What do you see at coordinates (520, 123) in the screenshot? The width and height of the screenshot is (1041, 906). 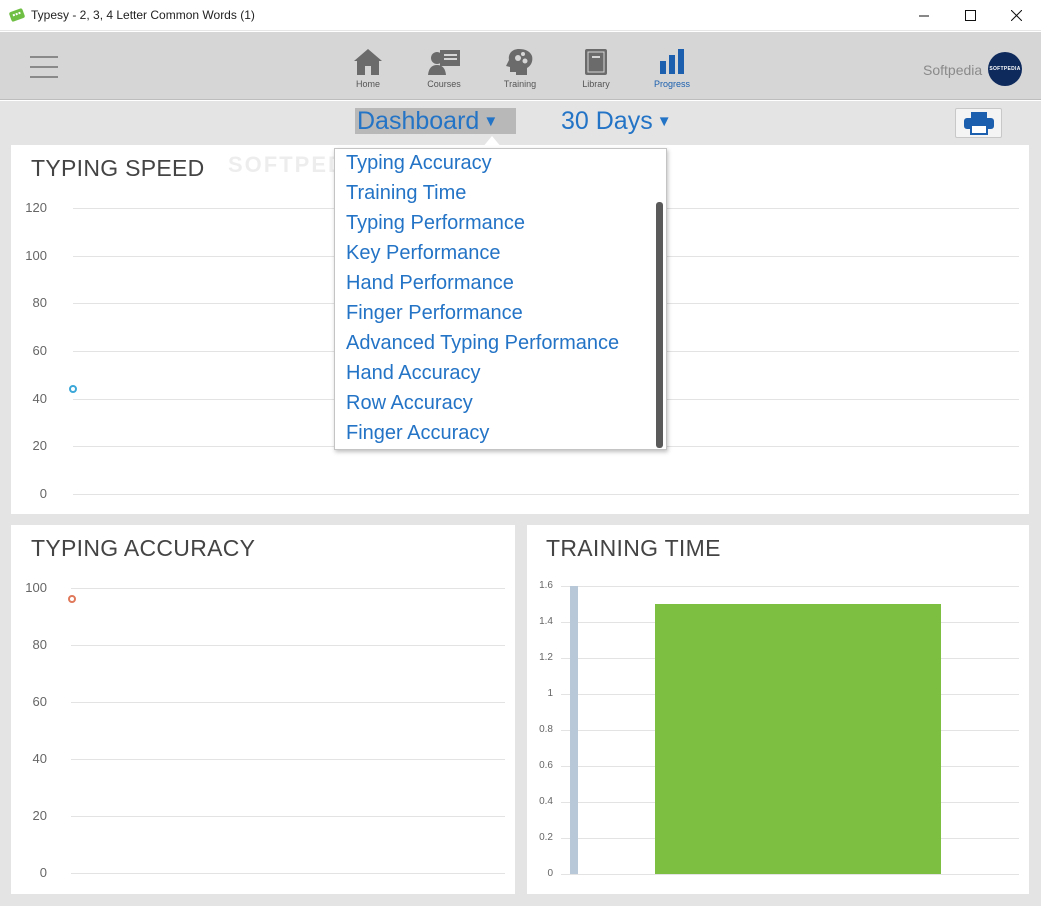 I see `dashboard-toolbar` at bounding box center [520, 123].